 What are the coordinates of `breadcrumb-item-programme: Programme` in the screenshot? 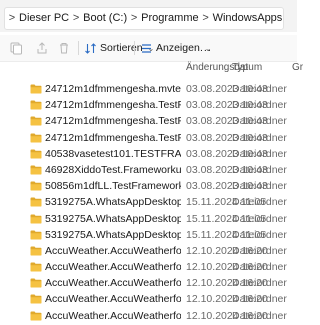 It's located at (169, 18).